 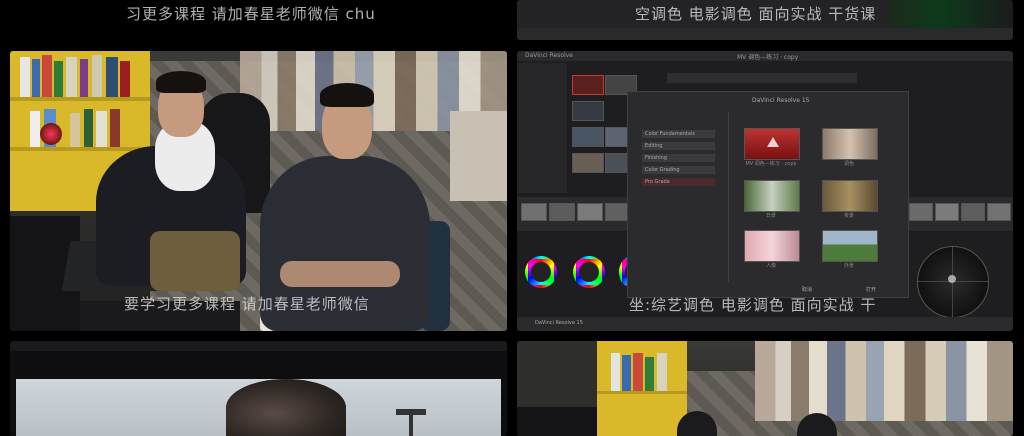 I want to click on dialog-title: DaVinci Resolve 15, so click(x=781, y=100).